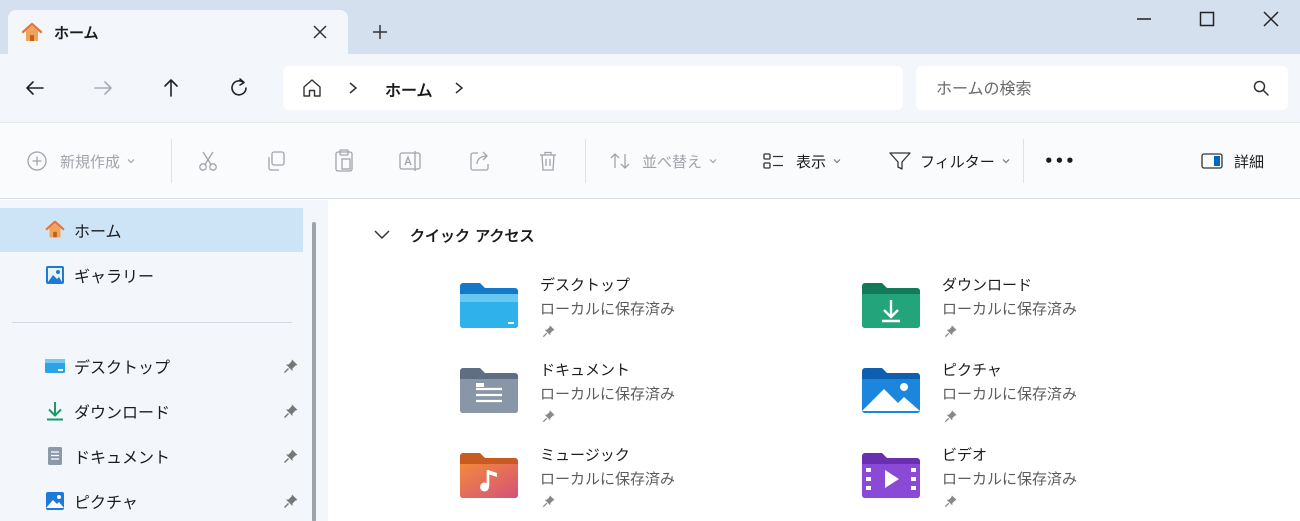  Describe the element at coordinates (411, 161) in the screenshot. I see `rename-icon` at that location.